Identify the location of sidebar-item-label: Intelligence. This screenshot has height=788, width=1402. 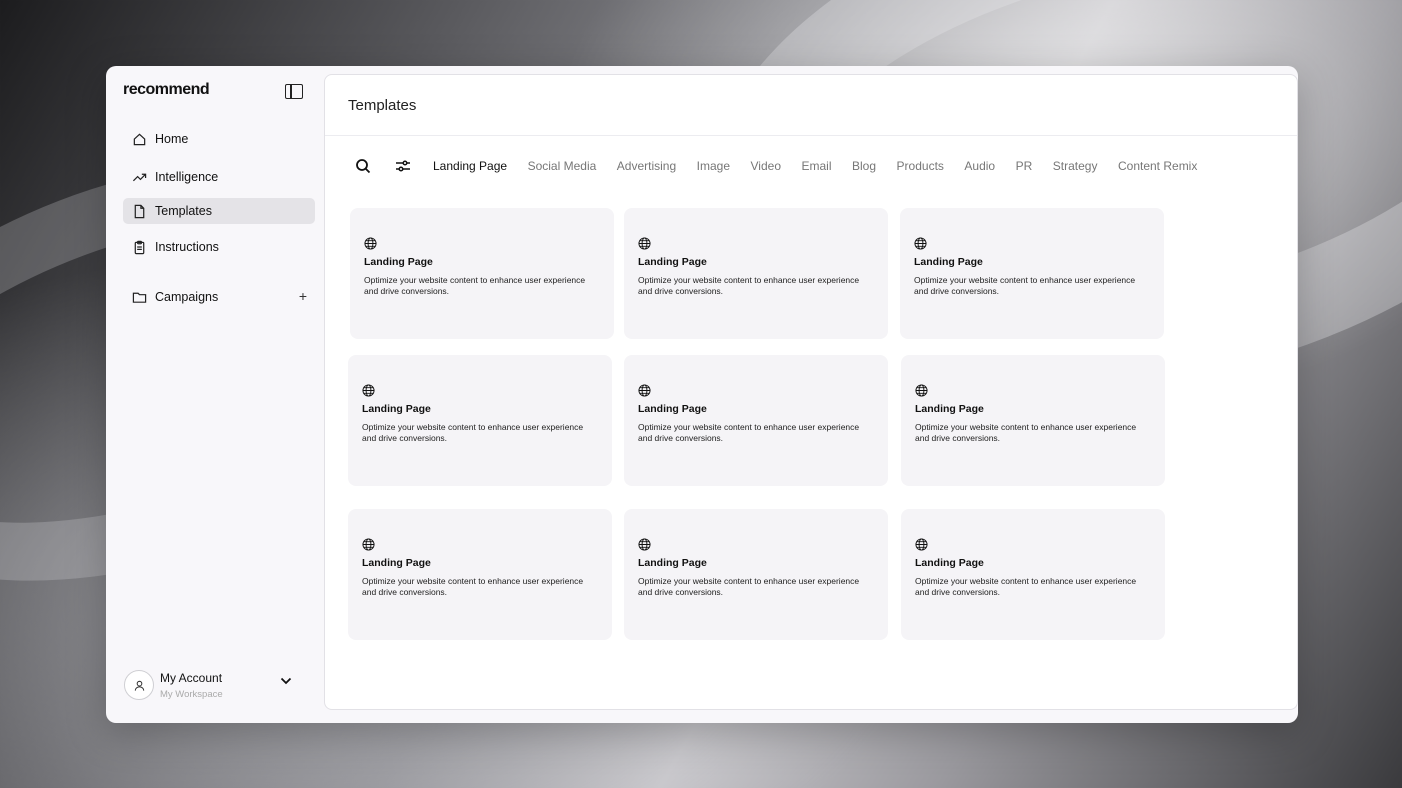
(187, 177).